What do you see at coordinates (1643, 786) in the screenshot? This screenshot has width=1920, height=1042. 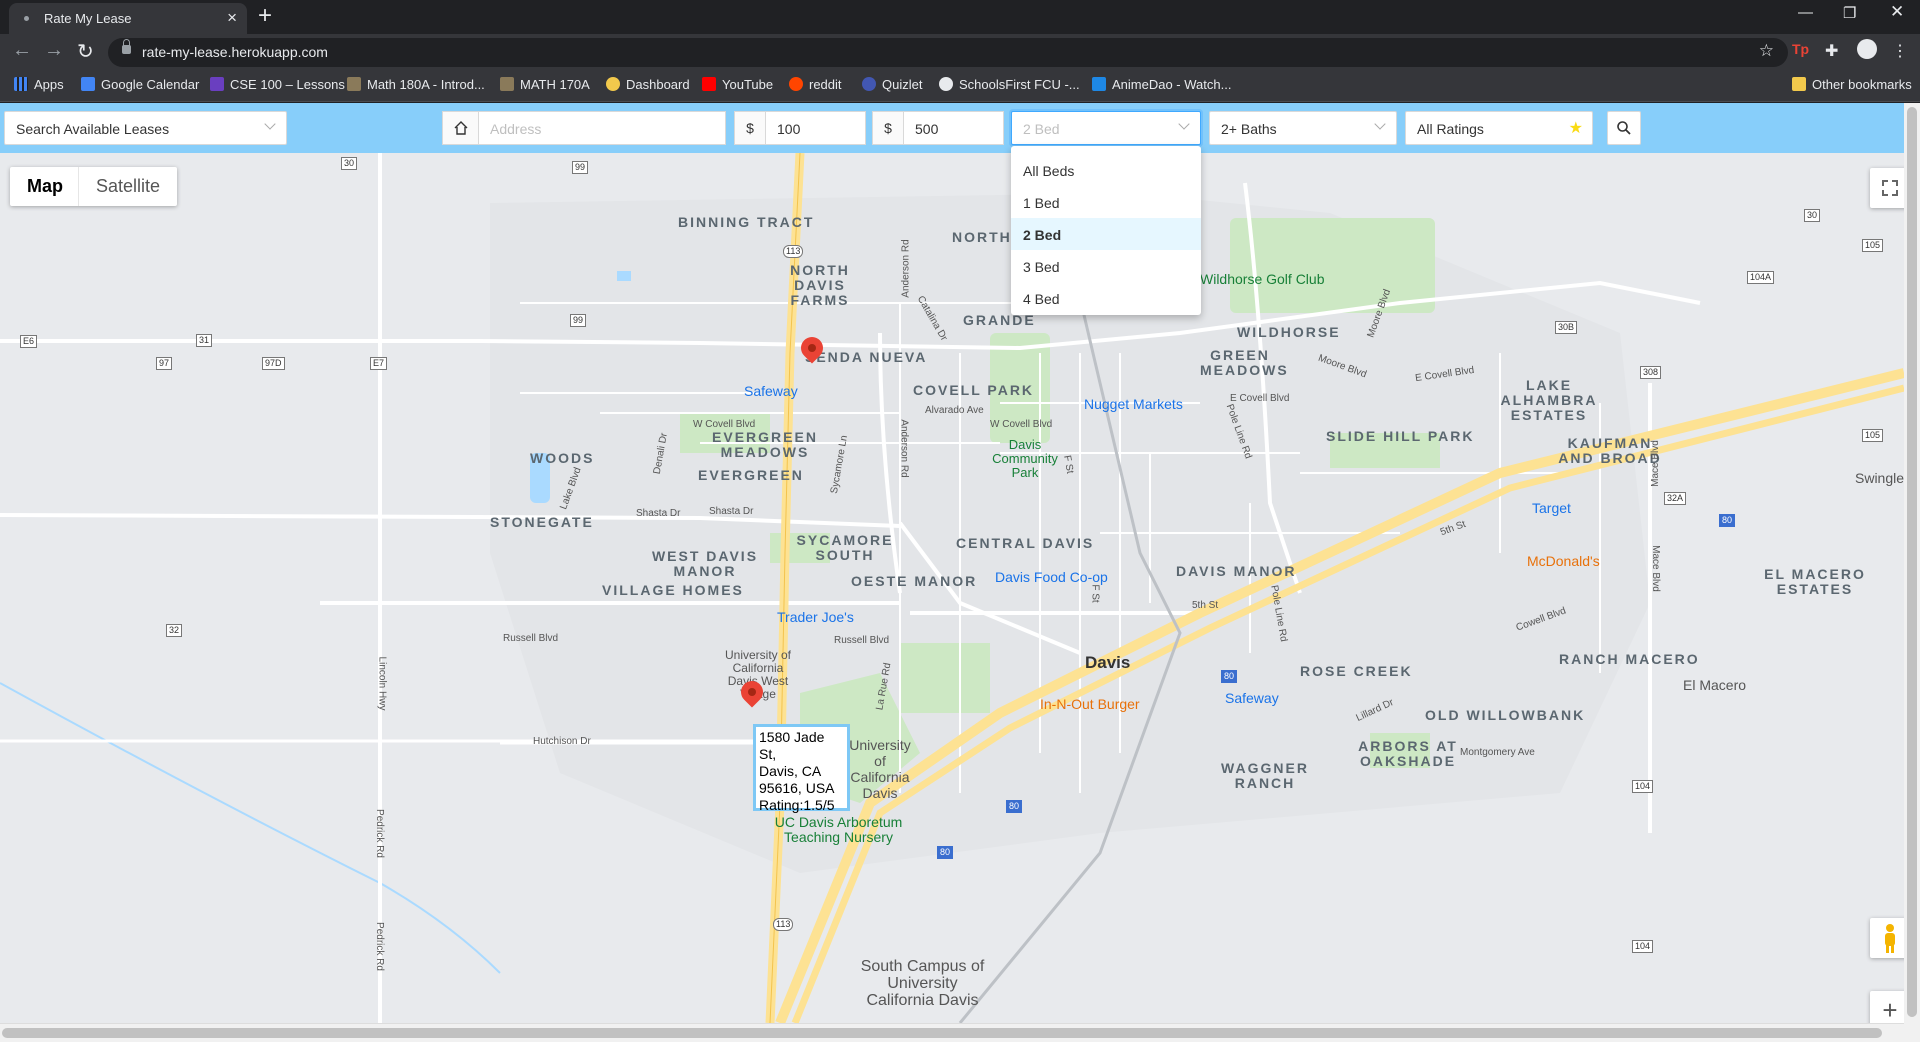 I see `route-shield: 104` at bounding box center [1643, 786].